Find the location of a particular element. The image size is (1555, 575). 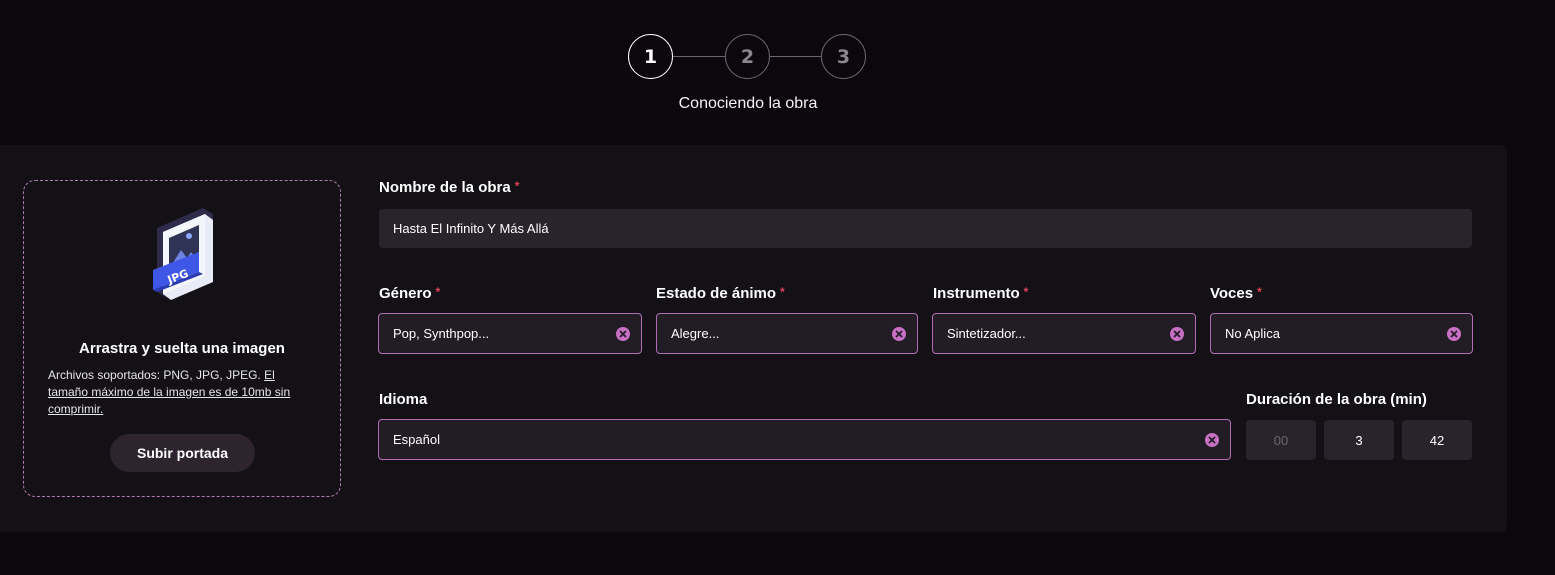

duration-hours-input: 00 is located at coordinates (1281, 440).